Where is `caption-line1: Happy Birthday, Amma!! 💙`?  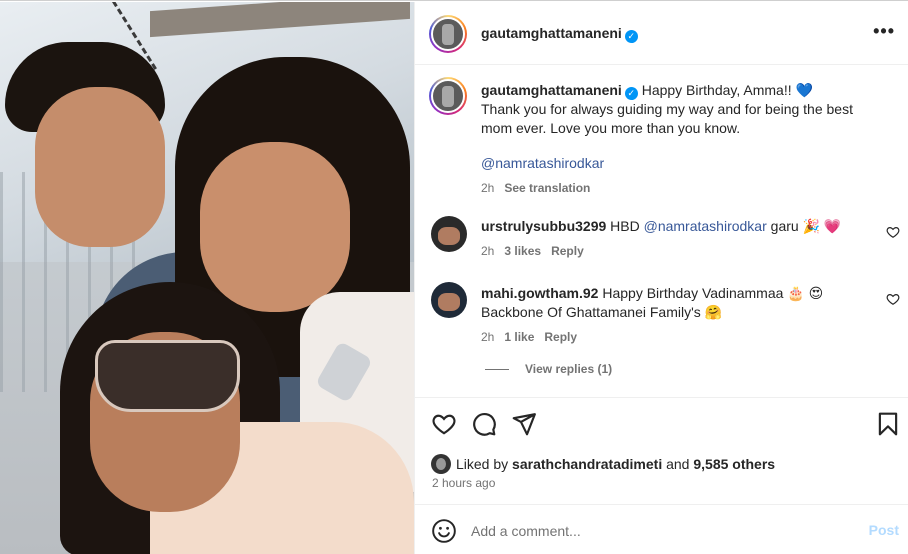 caption-line1: Happy Birthday, Amma!! 💙 is located at coordinates (727, 90).